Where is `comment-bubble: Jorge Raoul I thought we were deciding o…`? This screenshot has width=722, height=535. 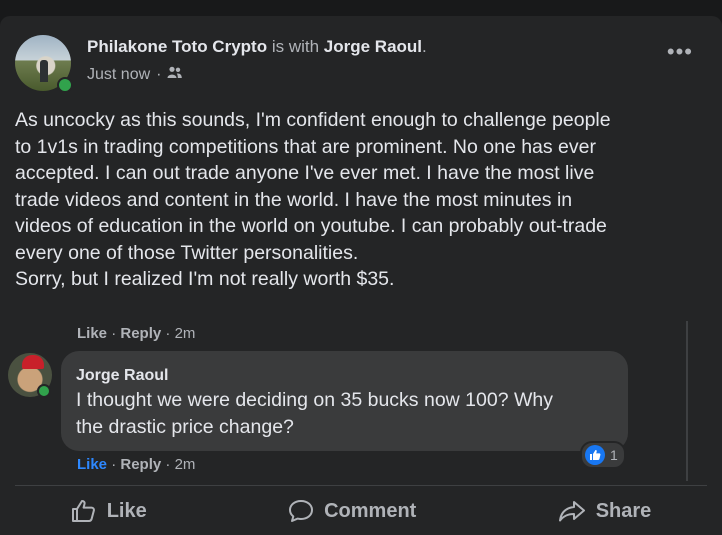
comment-bubble: Jorge Raoul I thought we were deciding o… is located at coordinates (344, 401).